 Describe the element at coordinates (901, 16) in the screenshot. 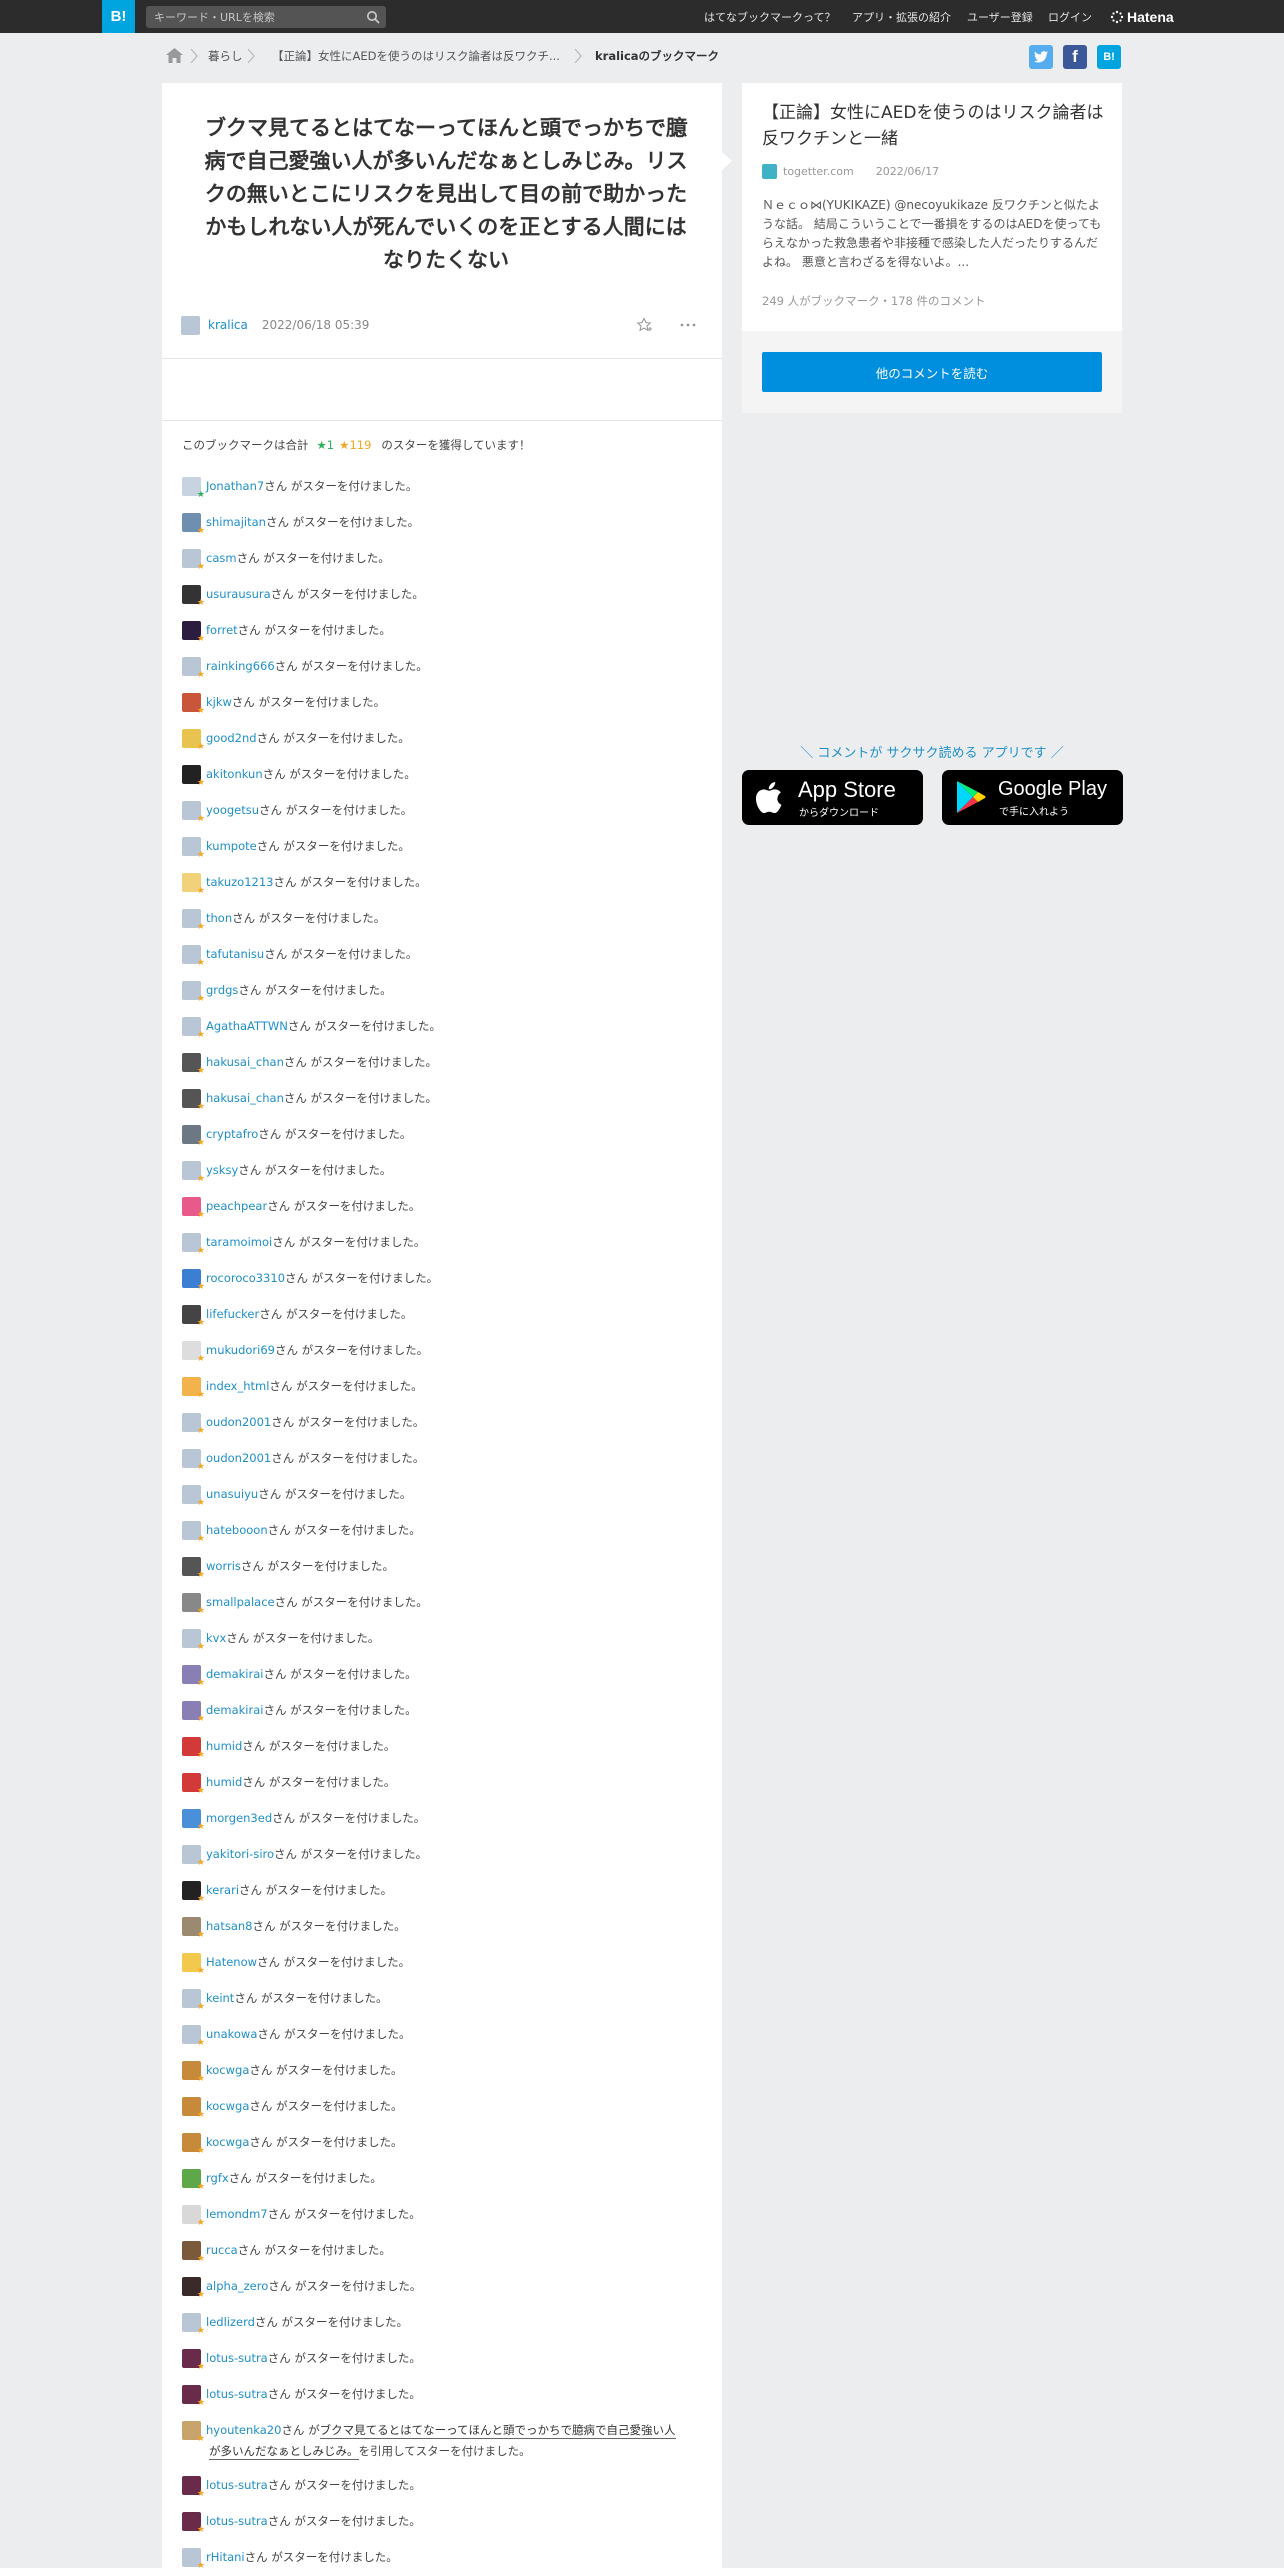

I see `nav-apps: アプリ・拡張の紹介` at that location.